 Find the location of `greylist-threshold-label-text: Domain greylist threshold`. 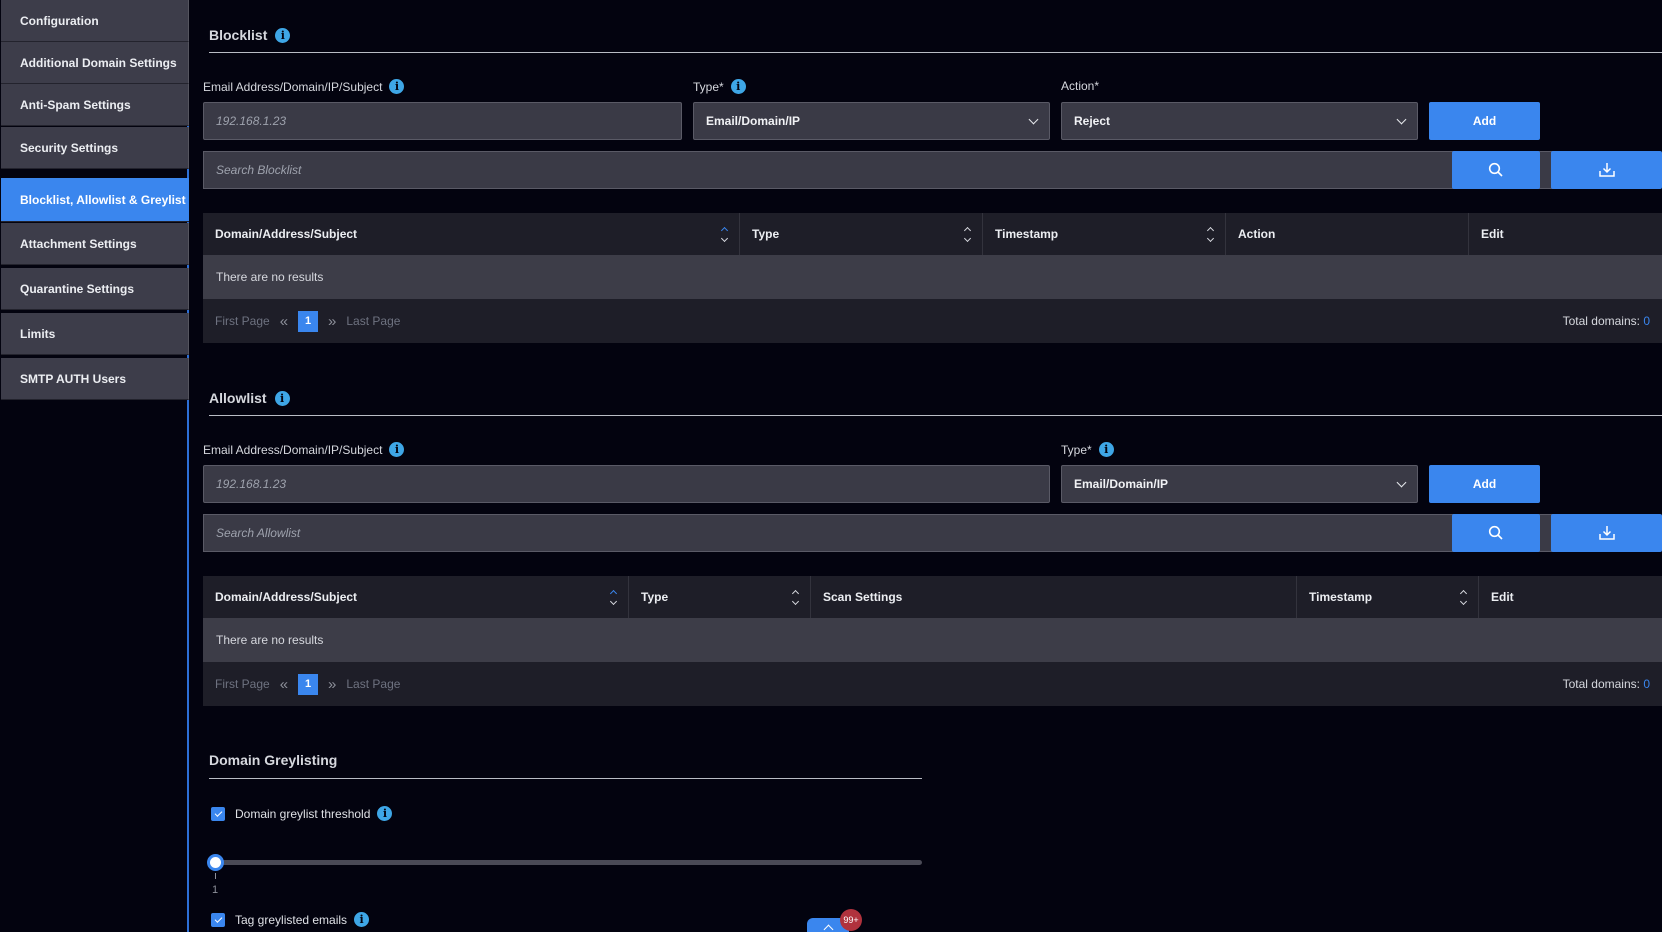

greylist-threshold-label-text: Domain greylist threshold is located at coordinates (303, 813).